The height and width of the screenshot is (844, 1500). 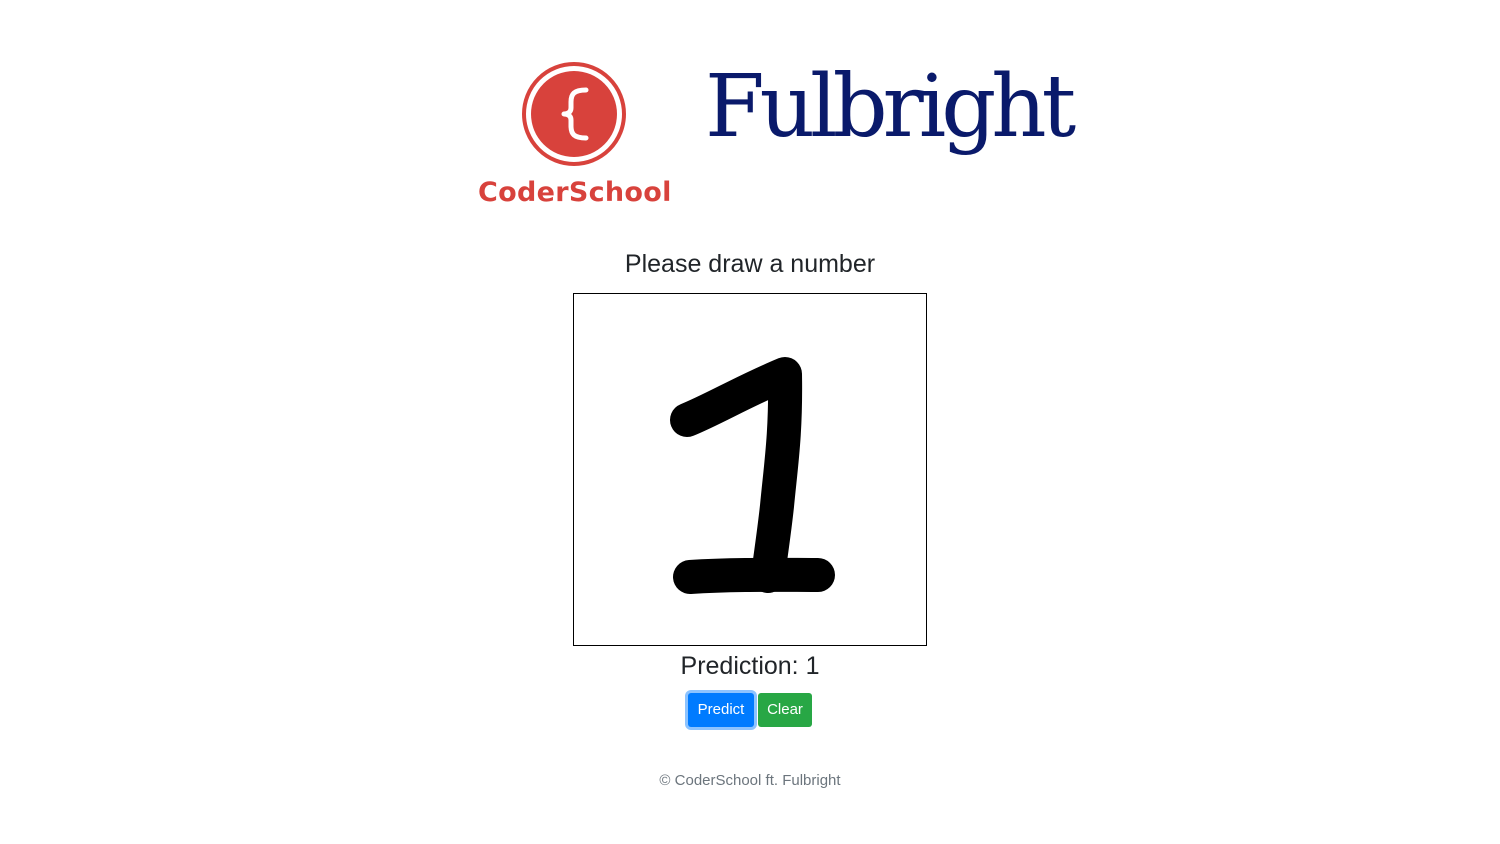 I want to click on footer-copyright: © CoderSchool ft. Fulbright, so click(x=750, y=780).